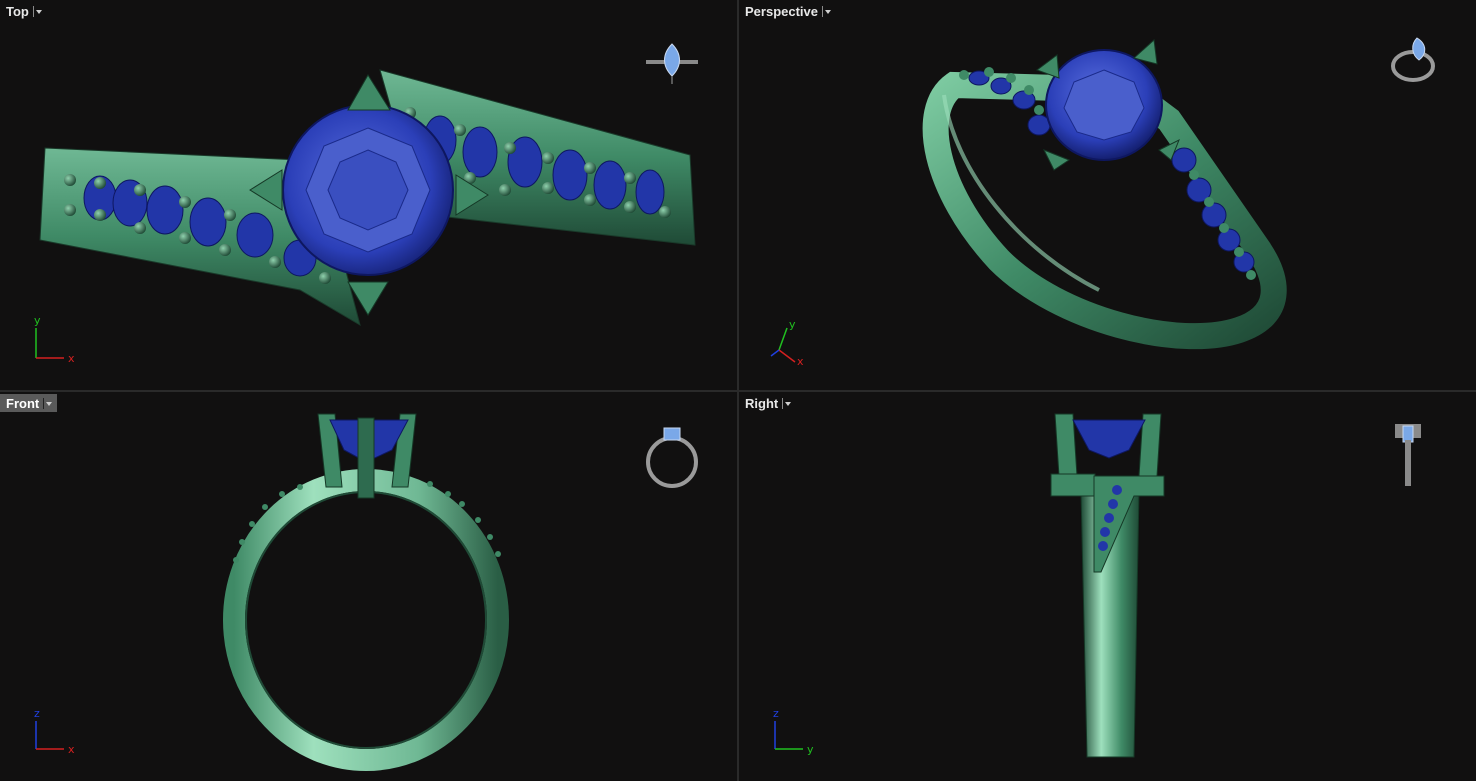 The width and height of the screenshot is (1476, 781). What do you see at coordinates (23, 403) in the screenshot?
I see `viewport-title: Front` at bounding box center [23, 403].